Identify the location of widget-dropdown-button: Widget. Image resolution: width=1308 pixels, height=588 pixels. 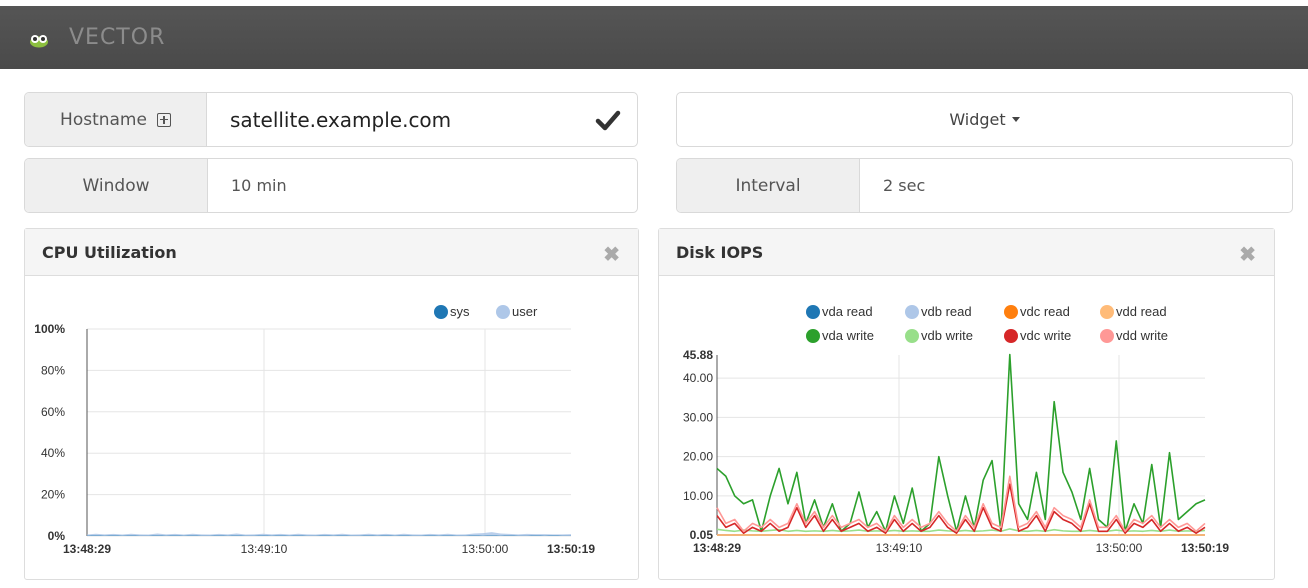
(984, 119).